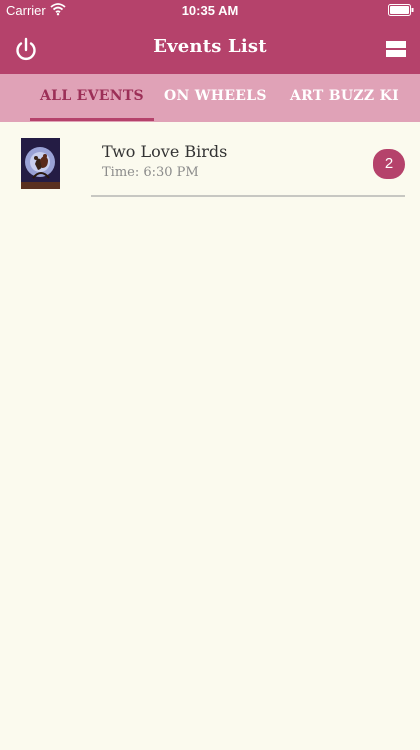  I want to click on app-header: Carrier 10:35 AM Events List, so click(210, 37).